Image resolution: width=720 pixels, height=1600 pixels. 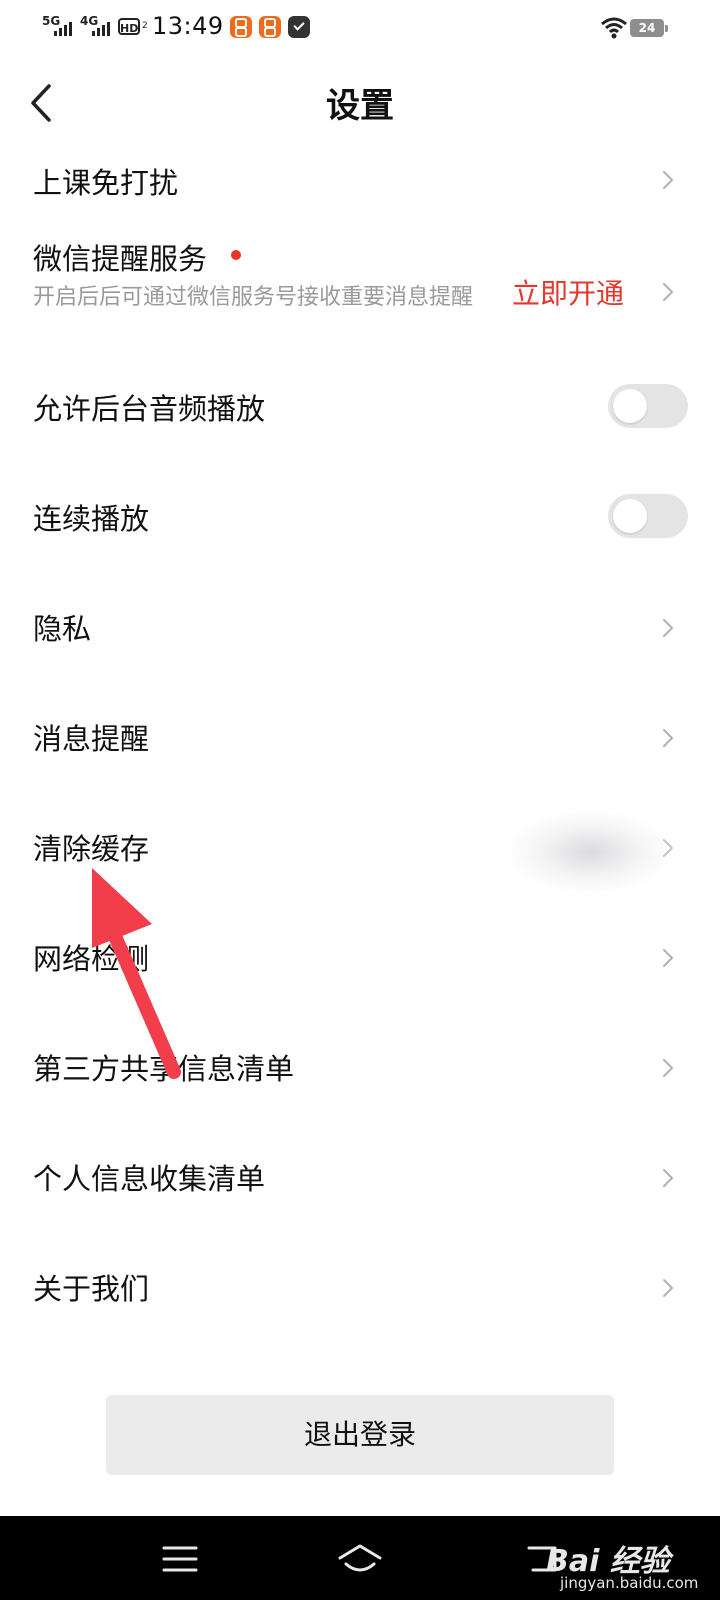 I want to click on row-label: 清除缓存, so click(x=91, y=849).